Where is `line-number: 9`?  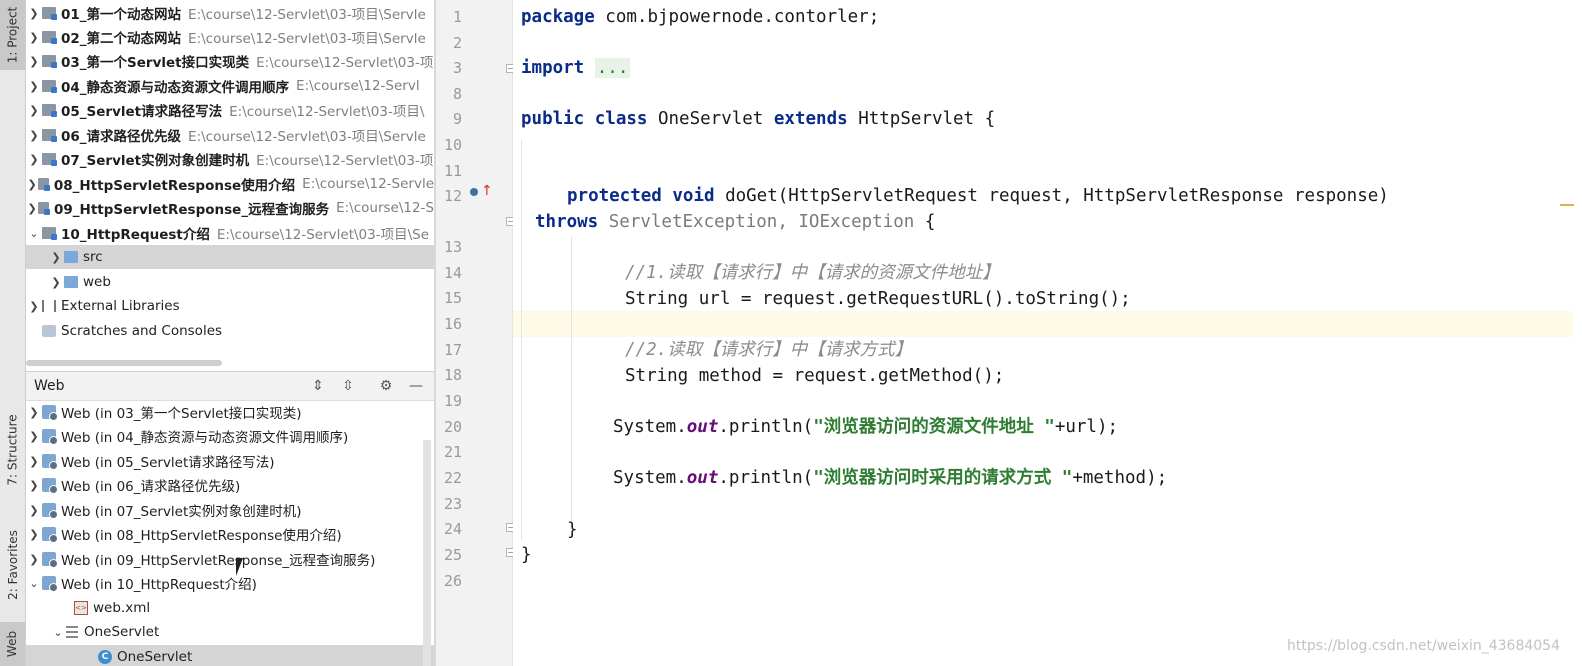
line-number: 9 is located at coordinates (457, 119).